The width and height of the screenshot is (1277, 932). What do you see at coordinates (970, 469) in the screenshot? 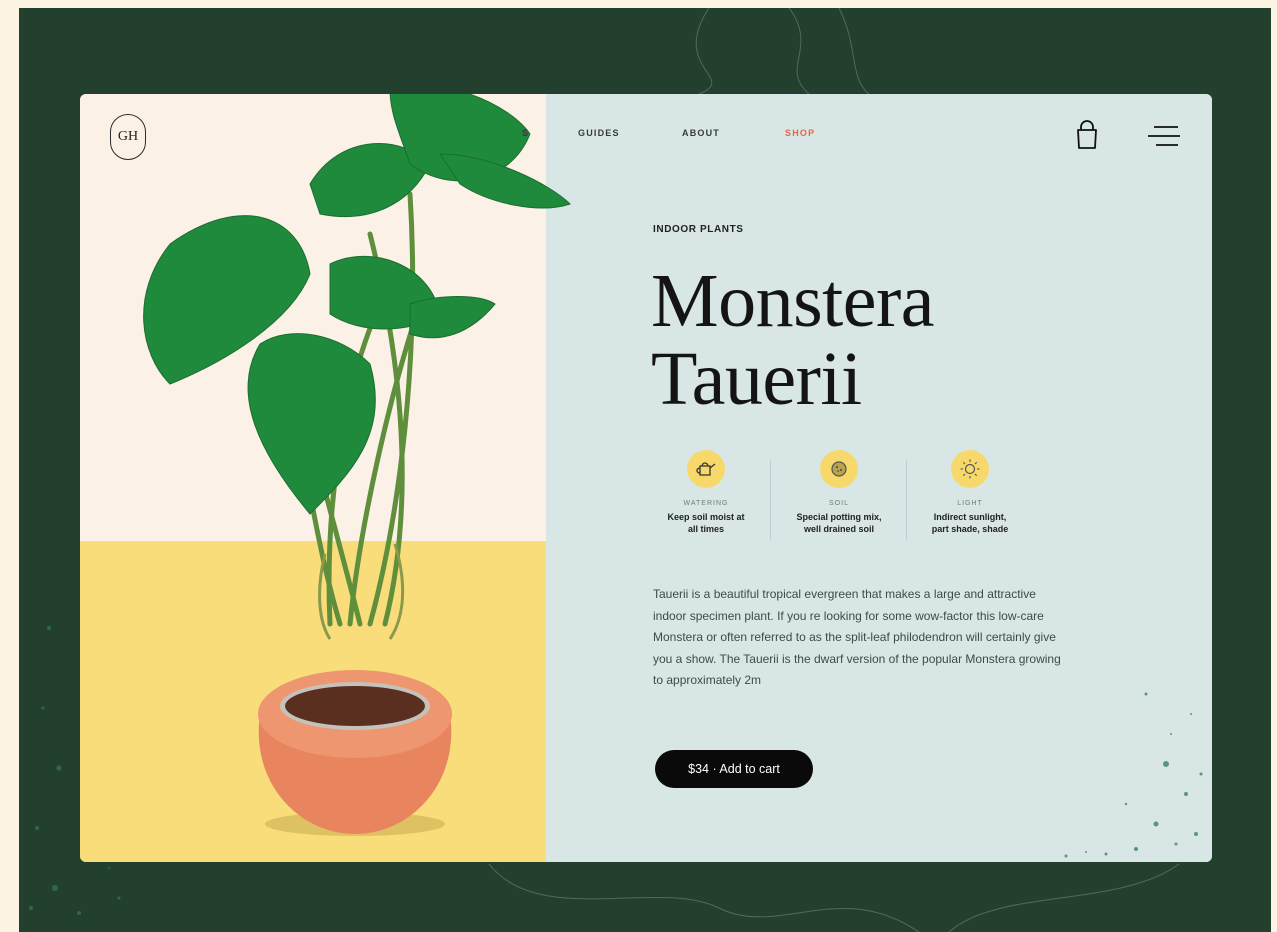
I see `sun-icon` at bounding box center [970, 469].